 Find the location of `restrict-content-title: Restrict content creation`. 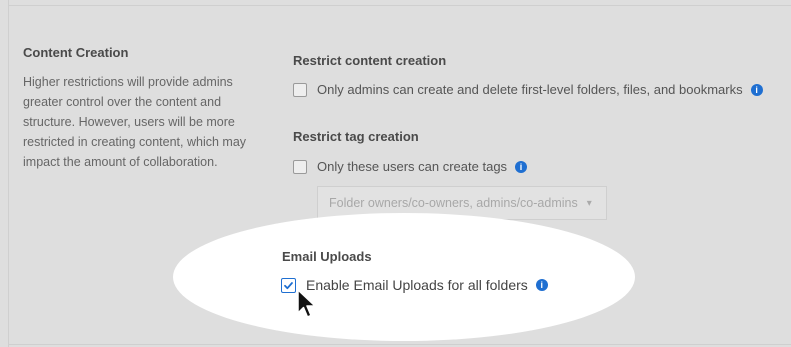

restrict-content-title: Restrict content creation is located at coordinates (370, 60).